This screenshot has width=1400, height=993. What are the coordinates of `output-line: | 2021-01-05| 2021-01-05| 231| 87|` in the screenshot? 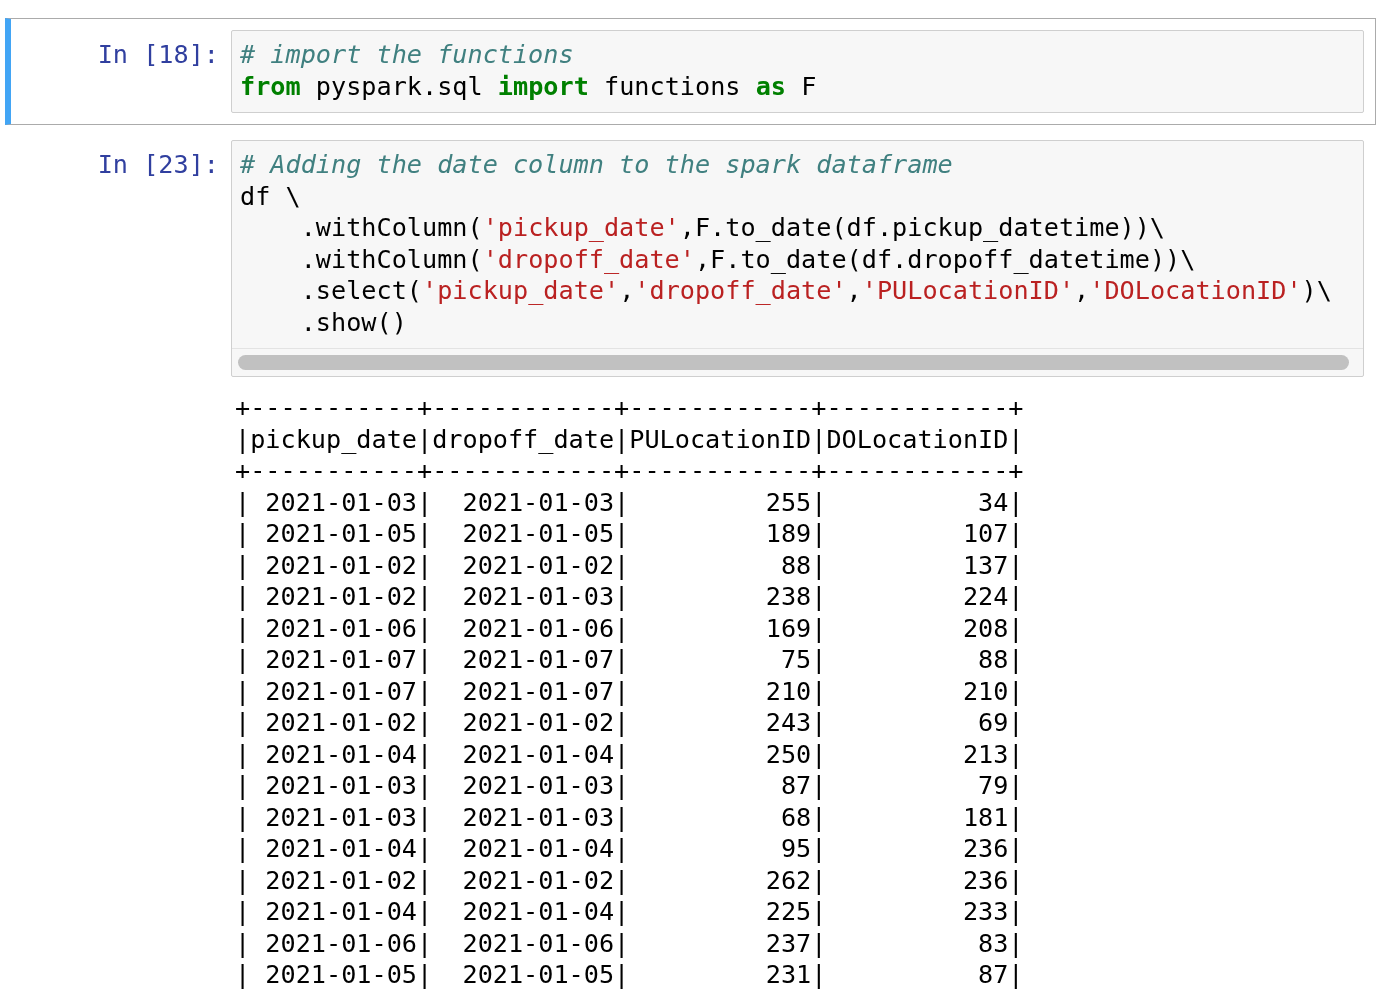 It's located at (629, 974).